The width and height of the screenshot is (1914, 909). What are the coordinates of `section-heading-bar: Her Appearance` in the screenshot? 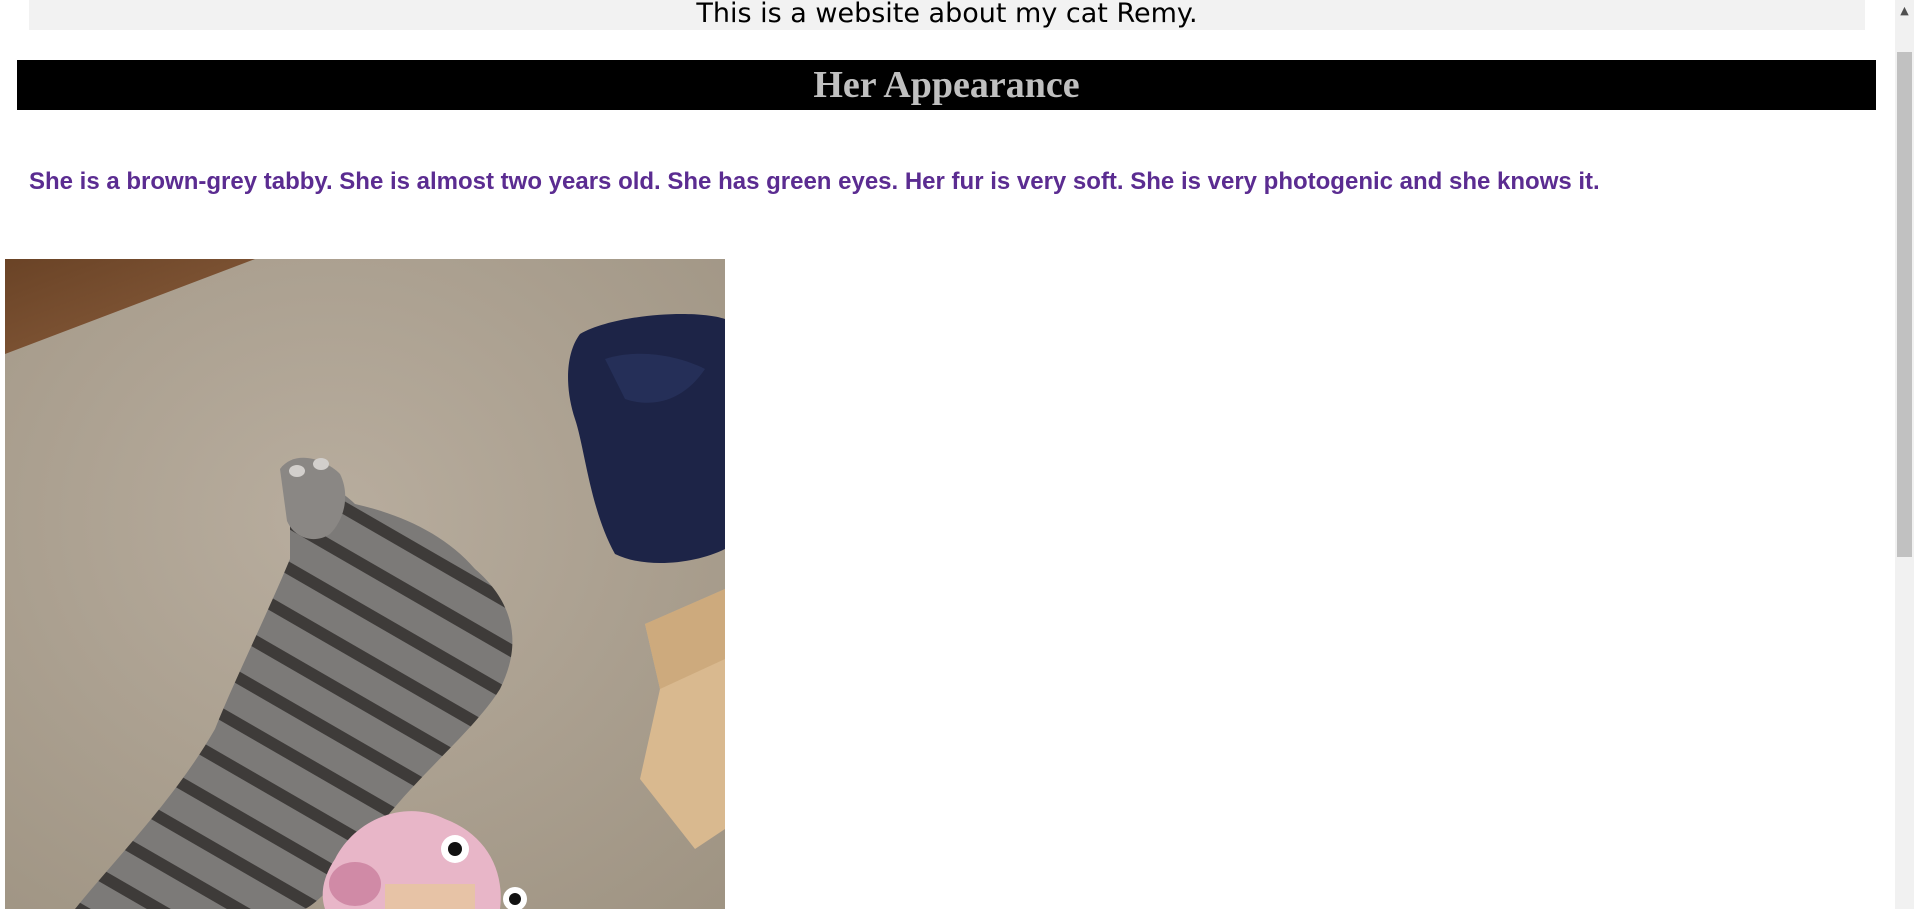 It's located at (946, 85).